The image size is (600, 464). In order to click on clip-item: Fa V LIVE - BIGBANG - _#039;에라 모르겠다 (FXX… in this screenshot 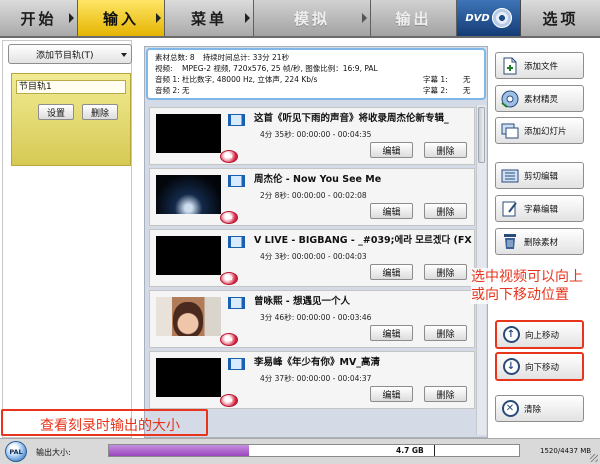, I will do `click(312, 258)`.